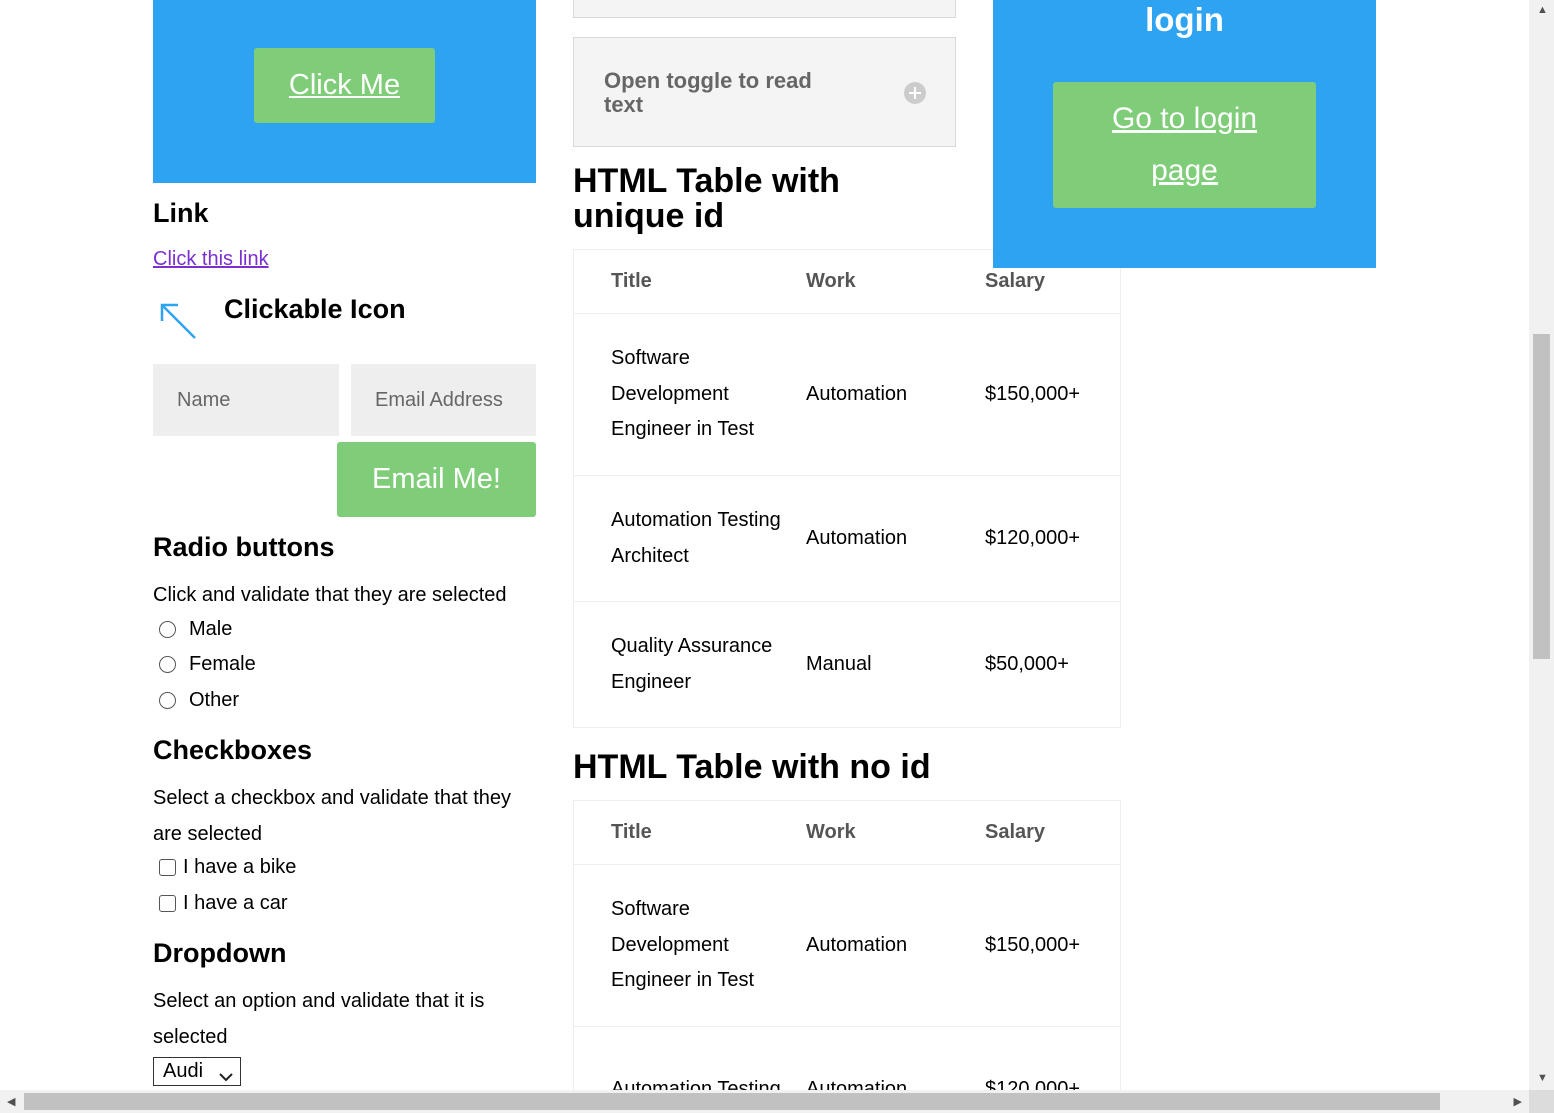 This screenshot has height=1113, width=1554. What do you see at coordinates (244, 547) in the screenshot?
I see `radio-buttons-heading: Radio buttons` at bounding box center [244, 547].